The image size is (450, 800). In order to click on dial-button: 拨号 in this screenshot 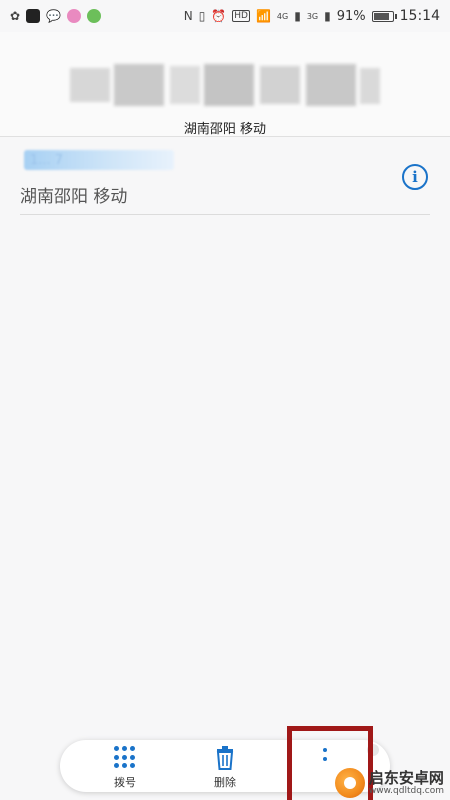, I will do `click(125, 766)`.